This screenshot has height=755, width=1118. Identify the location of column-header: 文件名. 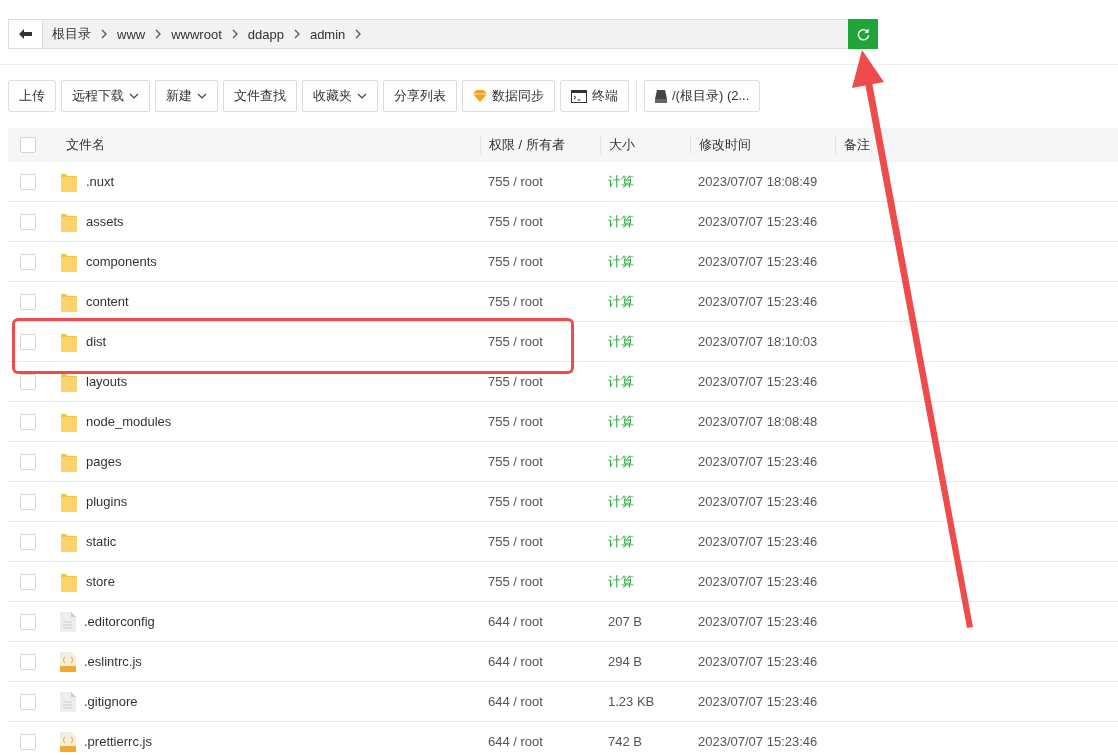
(85, 145).